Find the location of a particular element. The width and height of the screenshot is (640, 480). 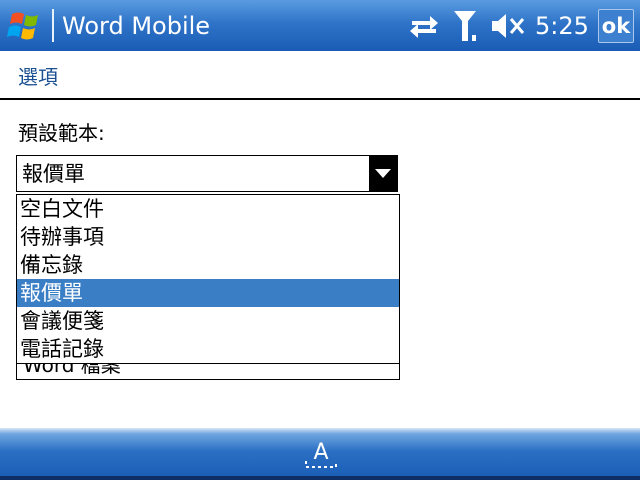

dropdown-option: 會議便箋 is located at coordinates (208, 321).